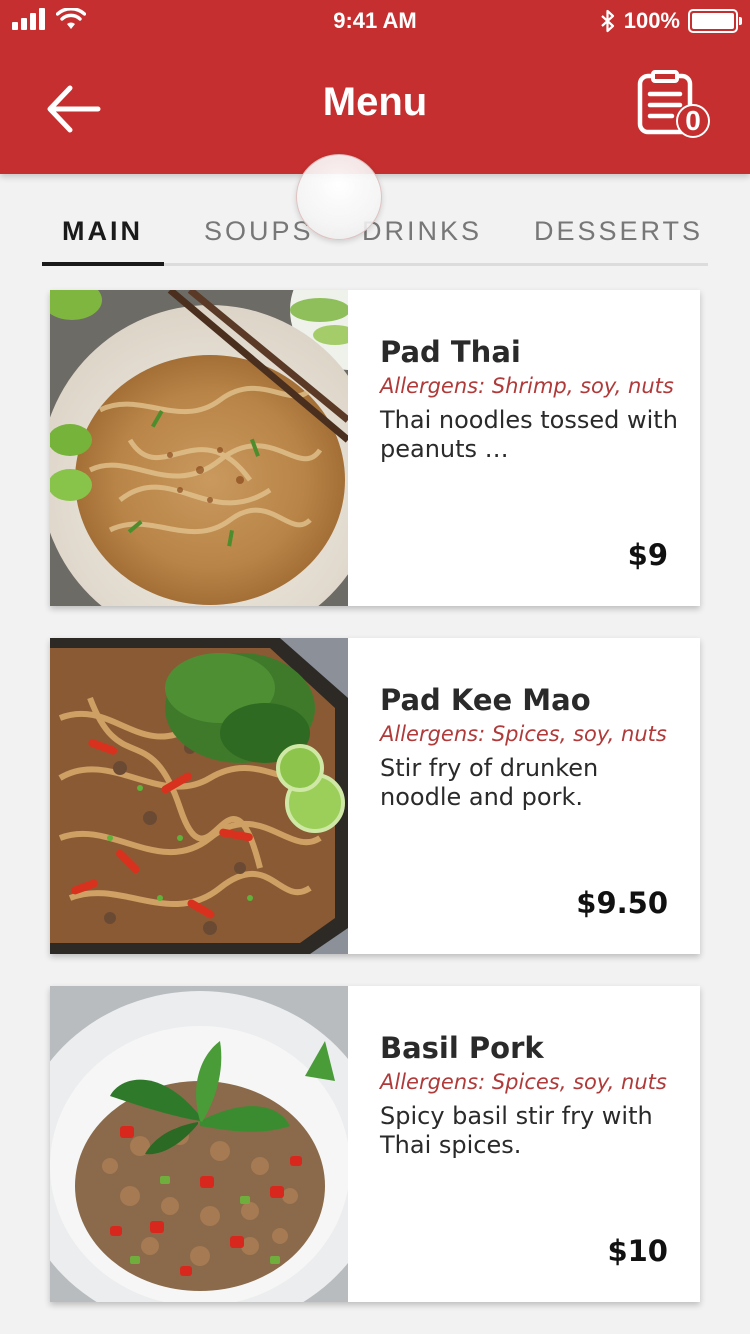 Image resolution: width=750 pixels, height=1334 pixels. I want to click on tab-main: MAIN, so click(102, 231).